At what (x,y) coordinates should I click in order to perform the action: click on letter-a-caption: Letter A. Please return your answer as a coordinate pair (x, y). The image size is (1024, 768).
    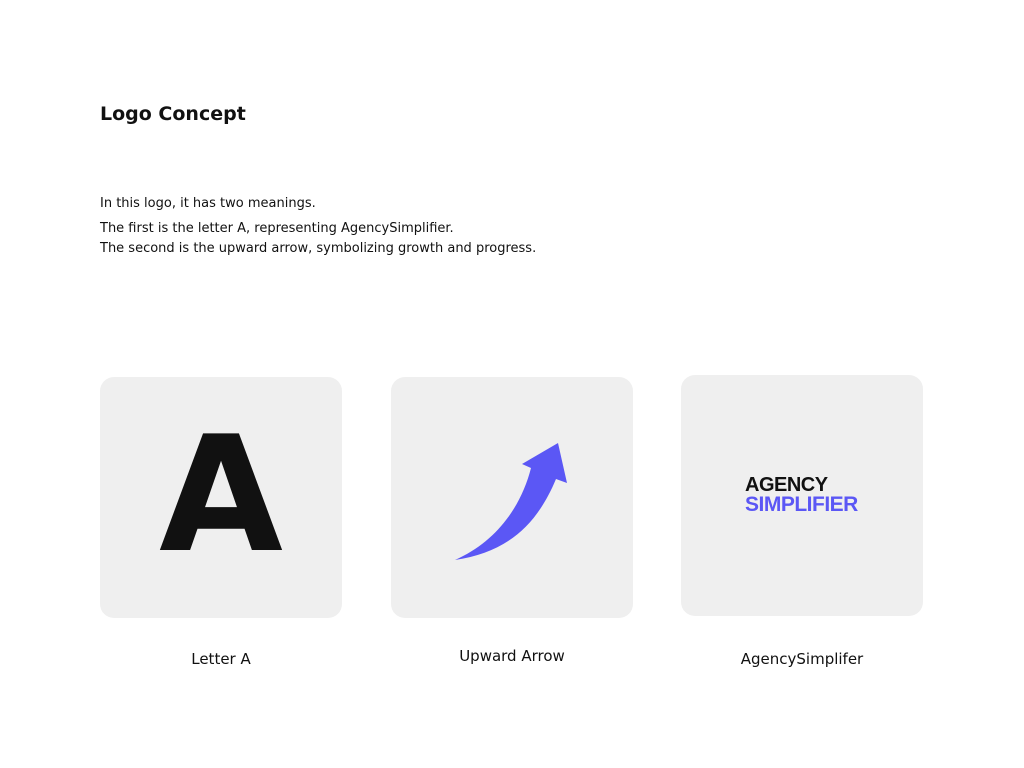
    Looking at the image, I should click on (221, 659).